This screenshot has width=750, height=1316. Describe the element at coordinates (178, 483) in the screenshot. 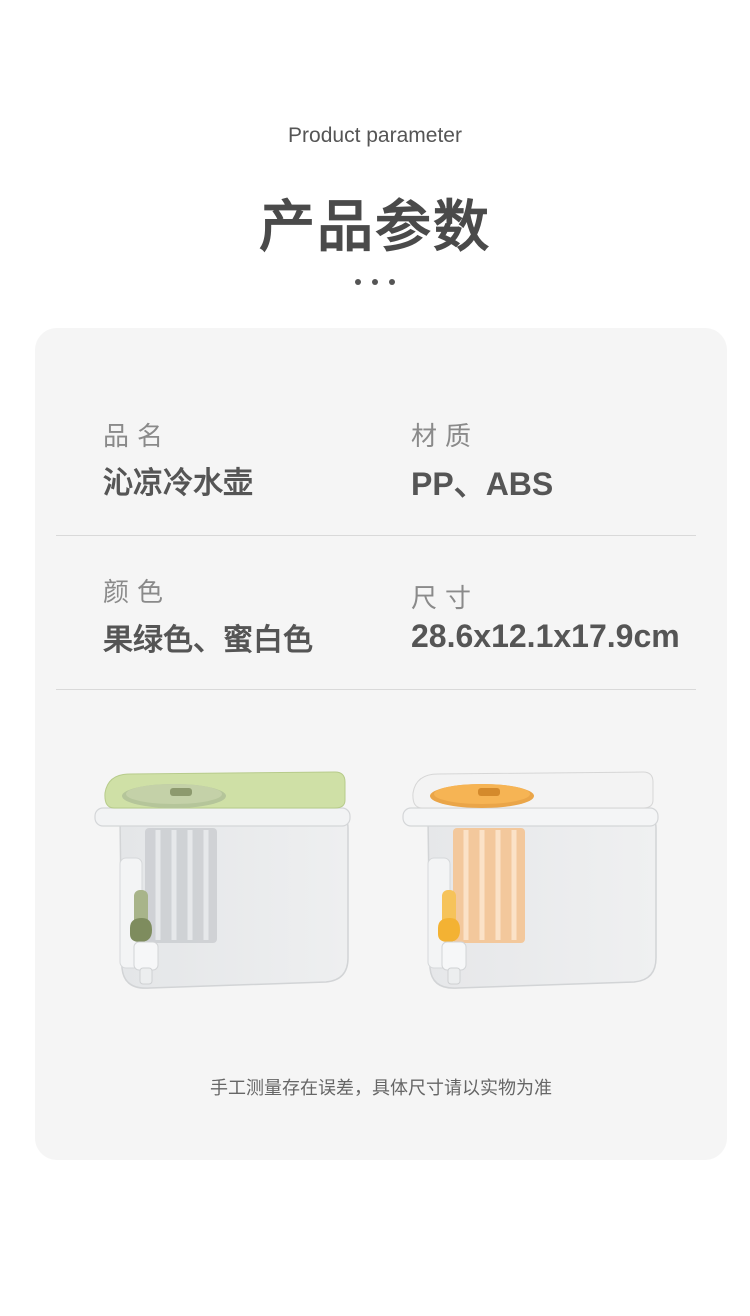

I see `param-value-name: 沁凉冷水壶` at that location.